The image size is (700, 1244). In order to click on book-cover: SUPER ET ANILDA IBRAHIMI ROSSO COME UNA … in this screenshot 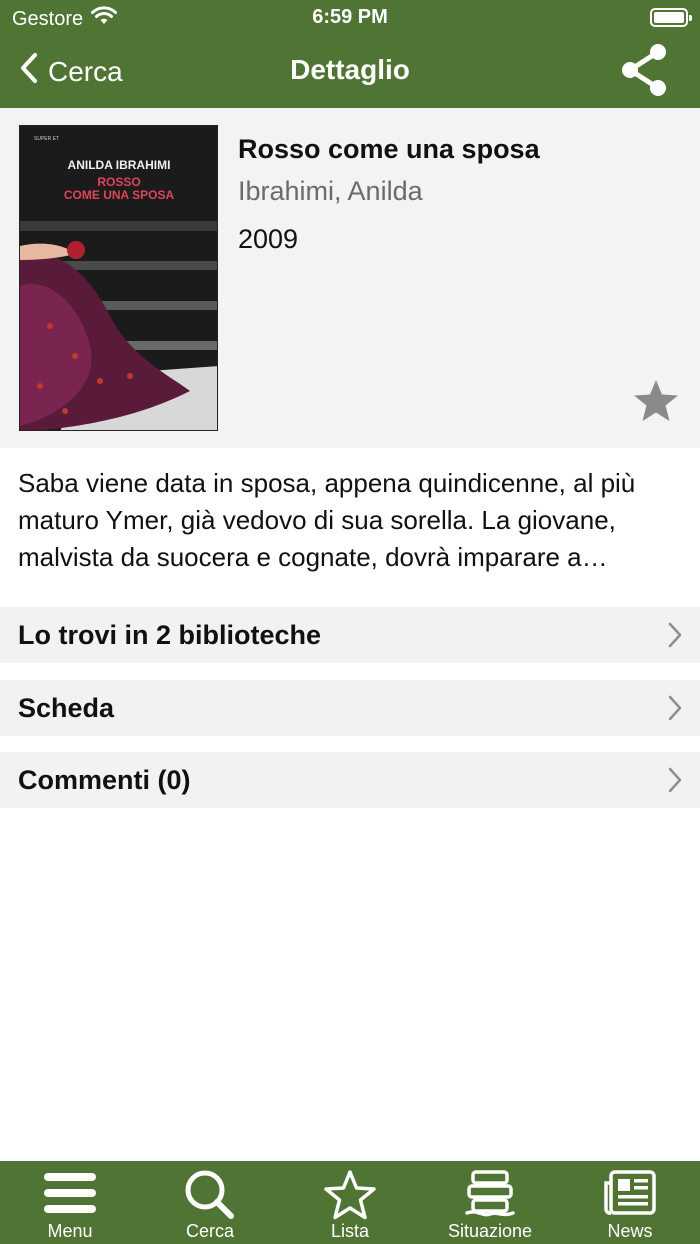, I will do `click(118, 278)`.